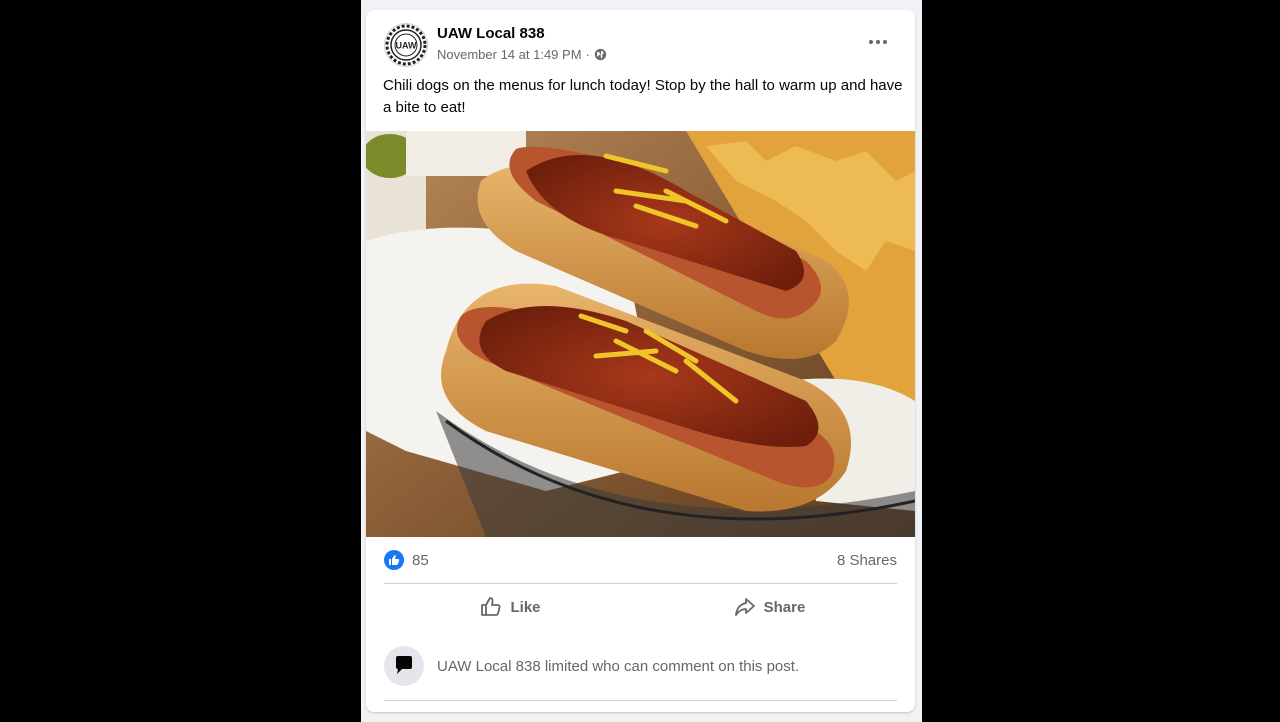  I want to click on stats-divider, so click(640, 583).